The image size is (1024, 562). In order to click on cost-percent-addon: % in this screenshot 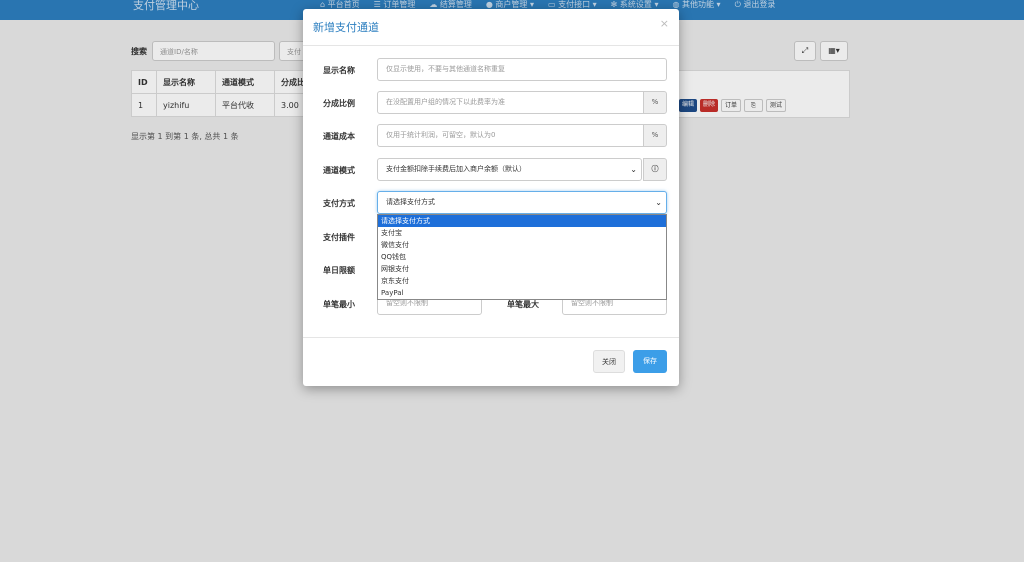, I will do `click(655, 135)`.